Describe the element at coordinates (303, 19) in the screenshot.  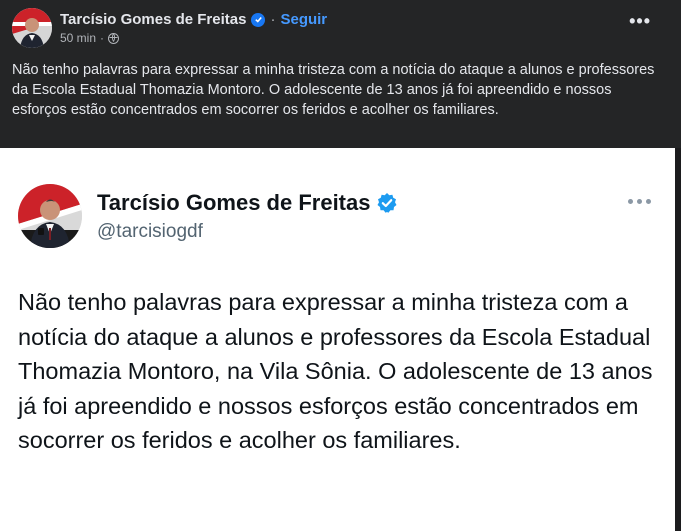
I see `follow-button: Seguir` at that location.